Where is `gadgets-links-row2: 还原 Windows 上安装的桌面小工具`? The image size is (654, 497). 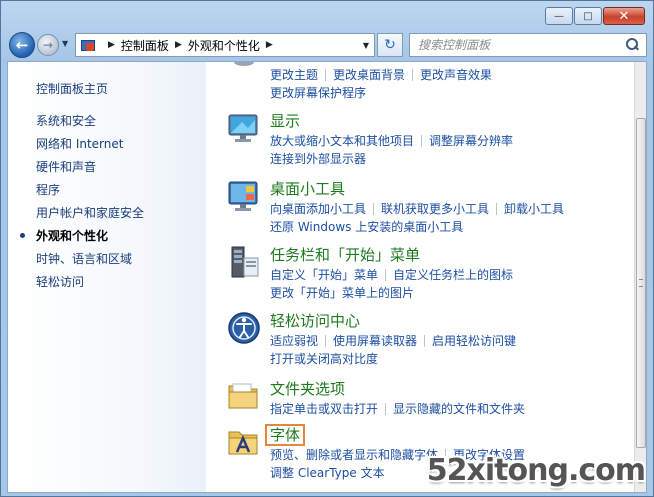 gadgets-links-row2: 还原 Windows 上安装的桌面小工具 is located at coordinates (366, 226).